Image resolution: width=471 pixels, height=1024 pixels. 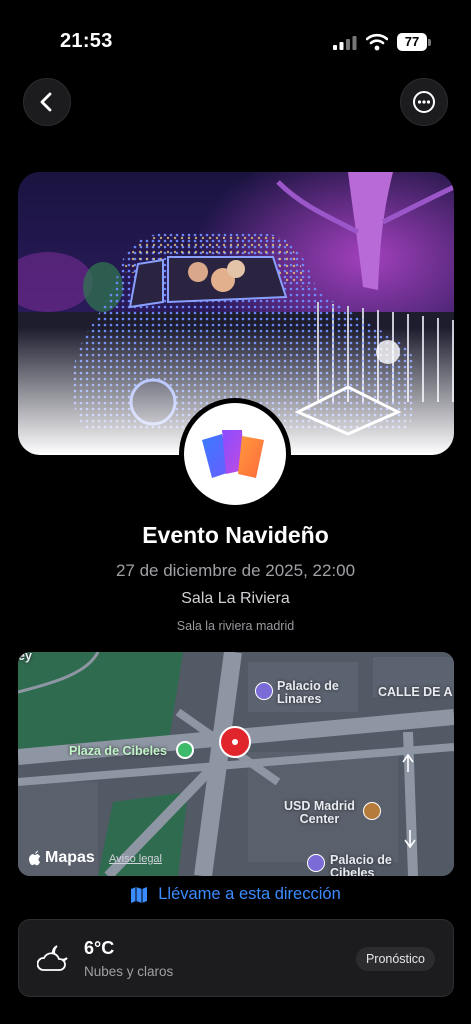 What do you see at coordinates (412, 42) in the screenshot?
I see `battery-indicator: 77` at bounding box center [412, 42].